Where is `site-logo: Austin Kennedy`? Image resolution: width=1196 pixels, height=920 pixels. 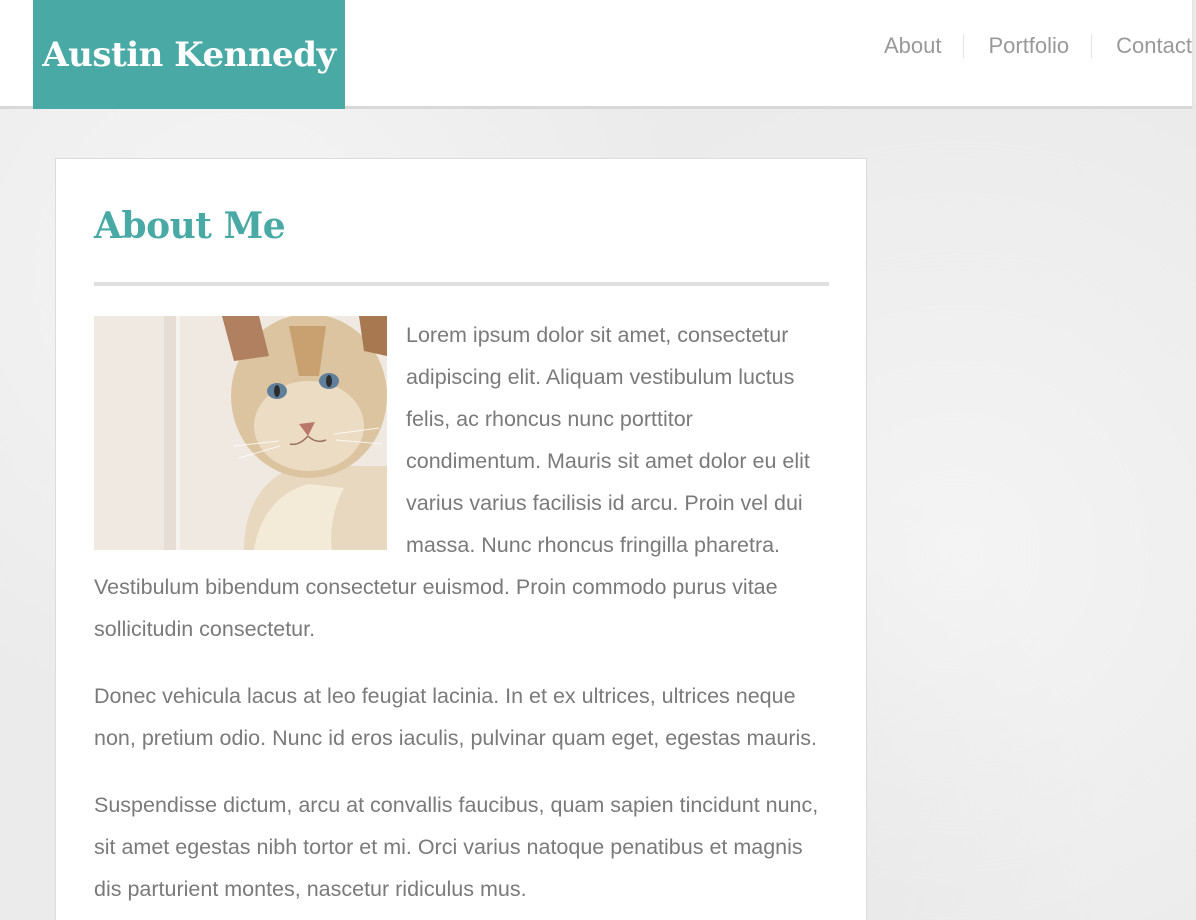 site-logo: Austin Kennedy is located at coordinates (189, 54).